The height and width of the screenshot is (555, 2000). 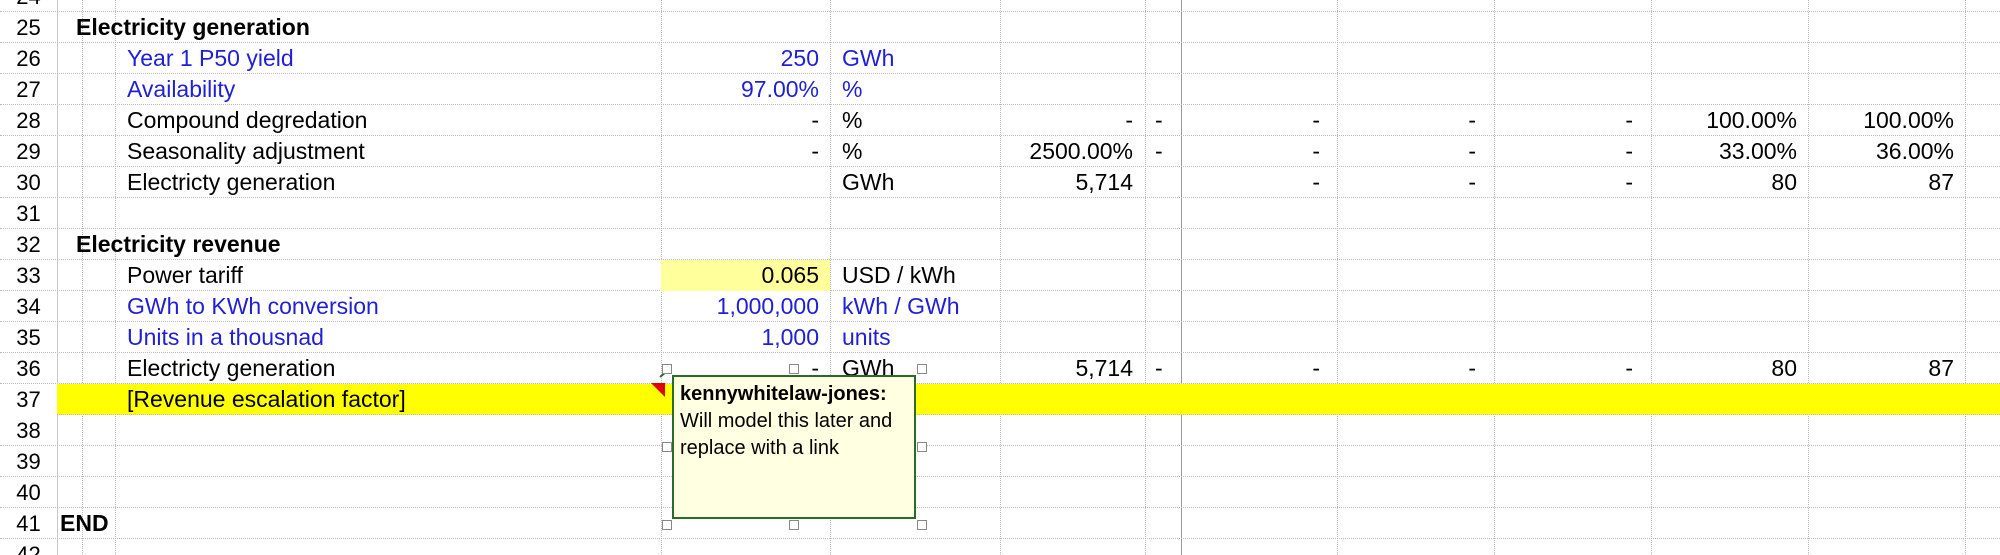 What do you see at coordinates (28, 306) in the screenshot?
I see `row-number: 34` at bounding box center [28, 306].